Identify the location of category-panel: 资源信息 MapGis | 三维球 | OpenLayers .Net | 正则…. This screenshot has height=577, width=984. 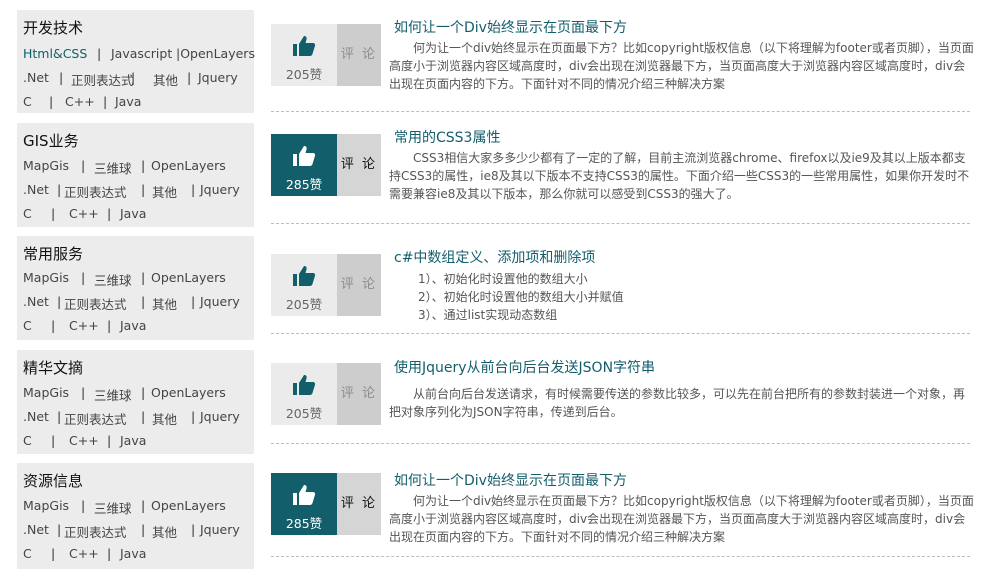
(135, 516).